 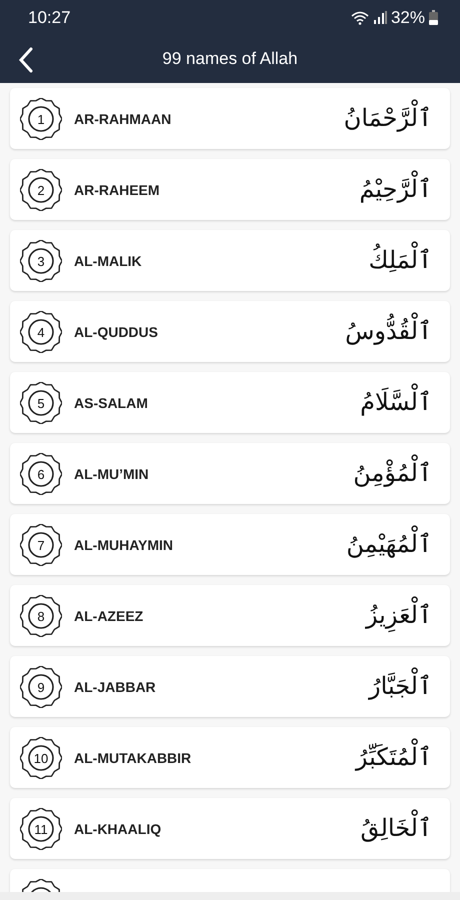 What do you see at coordinates (41, 687) in the screenshot?
I see `name-number: 9` at bounding box center [41, 687].